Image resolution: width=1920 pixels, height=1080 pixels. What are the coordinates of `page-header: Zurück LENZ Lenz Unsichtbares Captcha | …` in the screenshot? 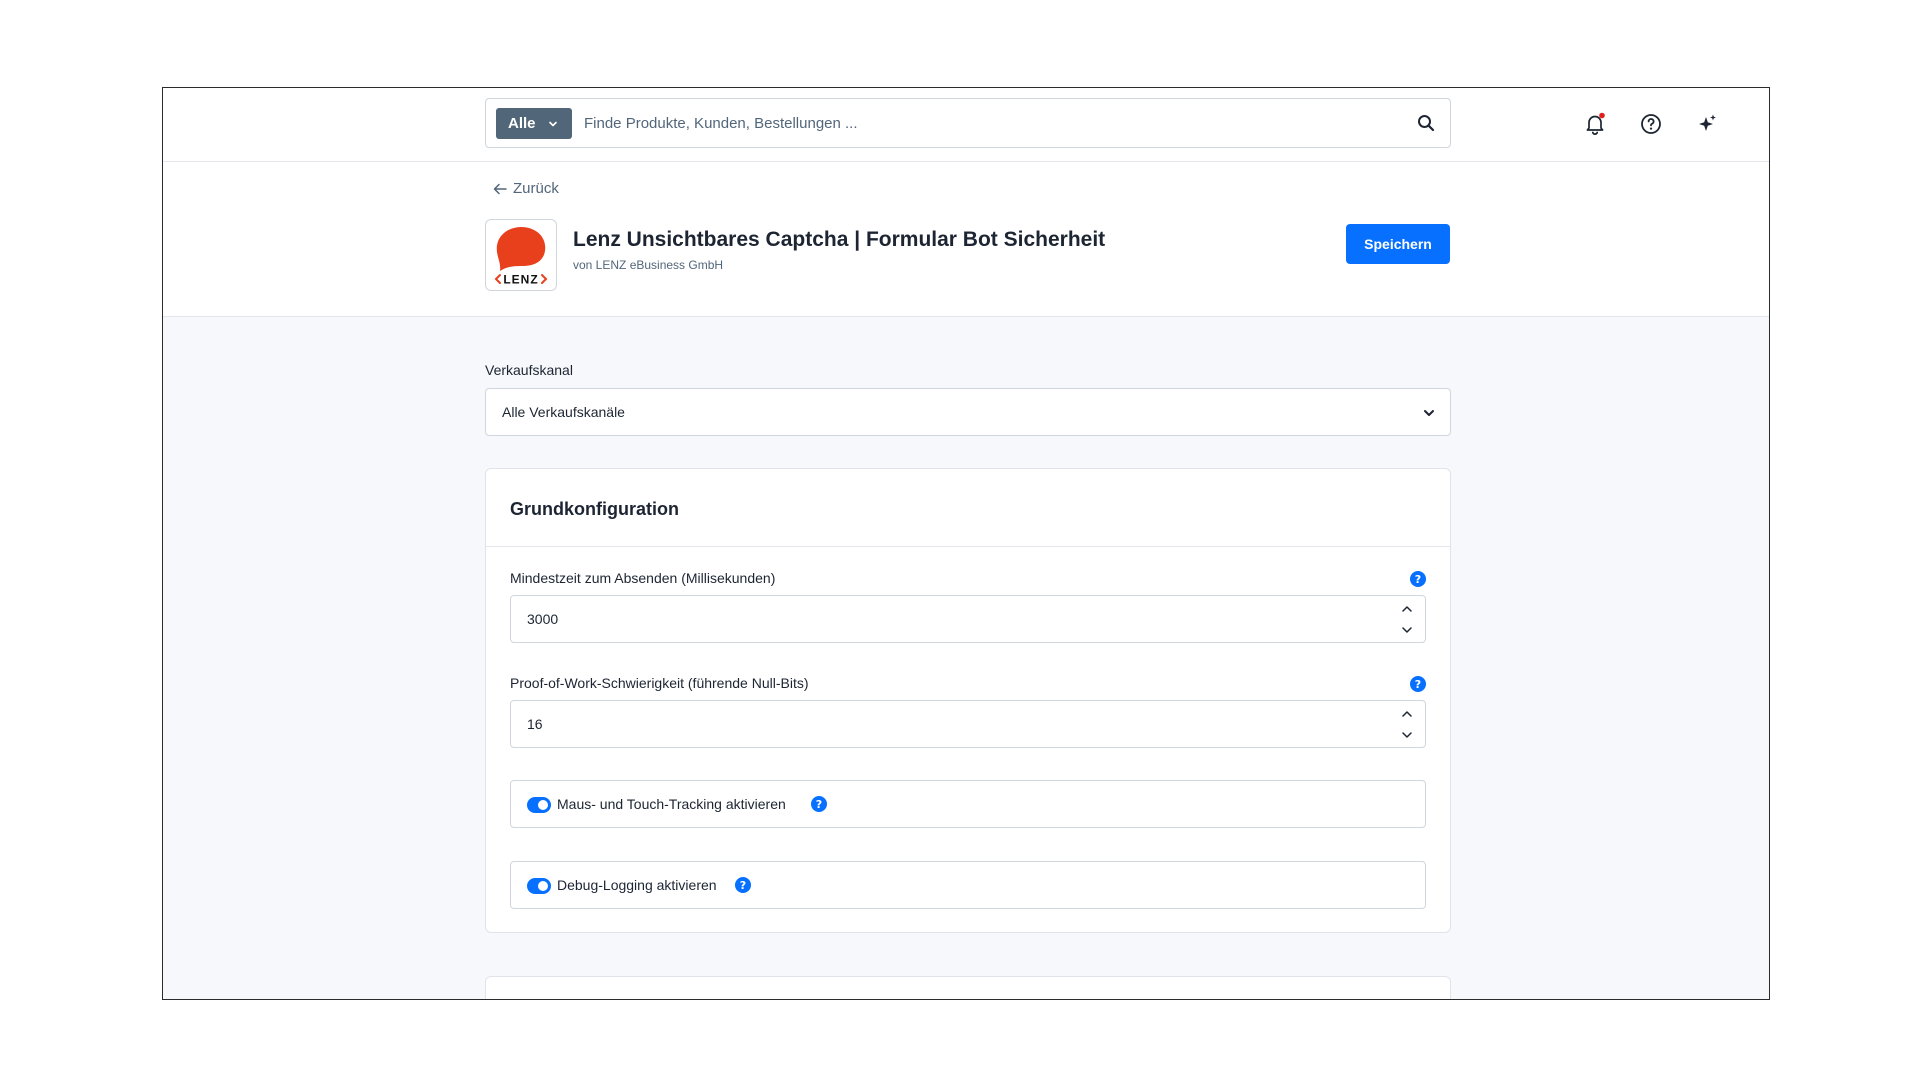 It's located at (966, 239).